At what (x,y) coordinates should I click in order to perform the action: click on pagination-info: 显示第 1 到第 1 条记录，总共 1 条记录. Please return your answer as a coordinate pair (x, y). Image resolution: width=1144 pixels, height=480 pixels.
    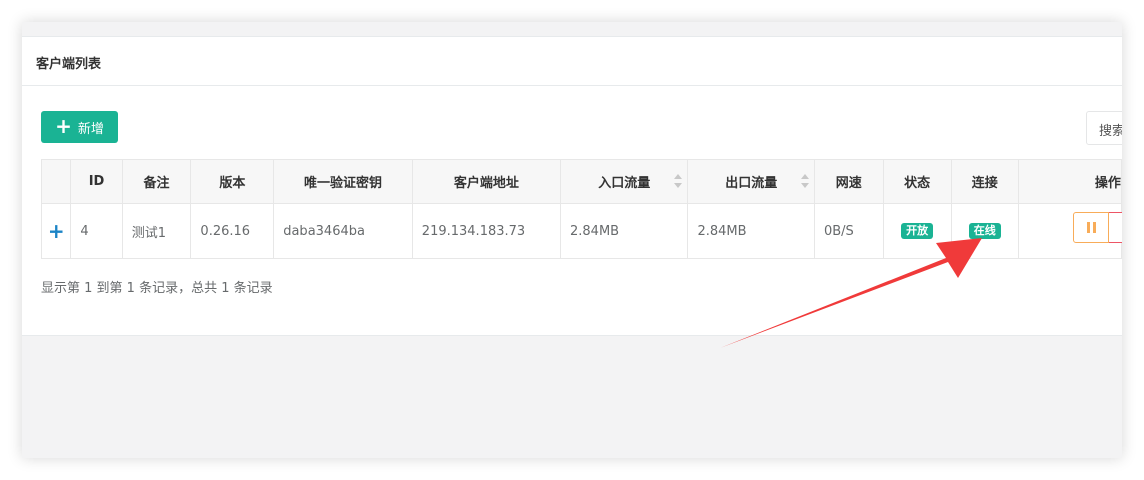
    Looking at the image, I should click on (157, 288).